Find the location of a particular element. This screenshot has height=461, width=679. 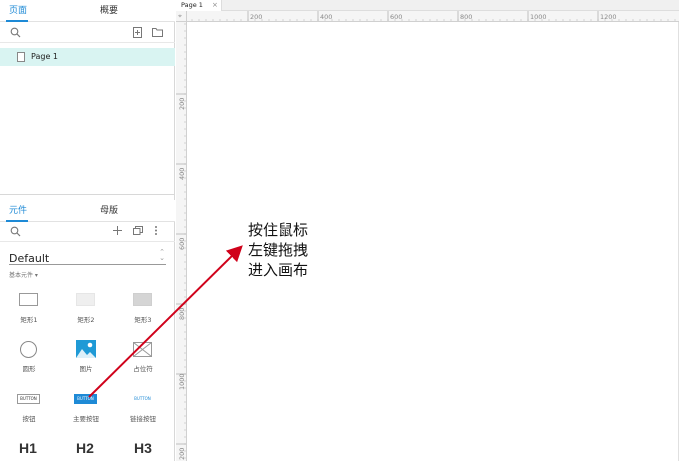

link-button-preview: BUTTON is located at coordinates (142, 398).